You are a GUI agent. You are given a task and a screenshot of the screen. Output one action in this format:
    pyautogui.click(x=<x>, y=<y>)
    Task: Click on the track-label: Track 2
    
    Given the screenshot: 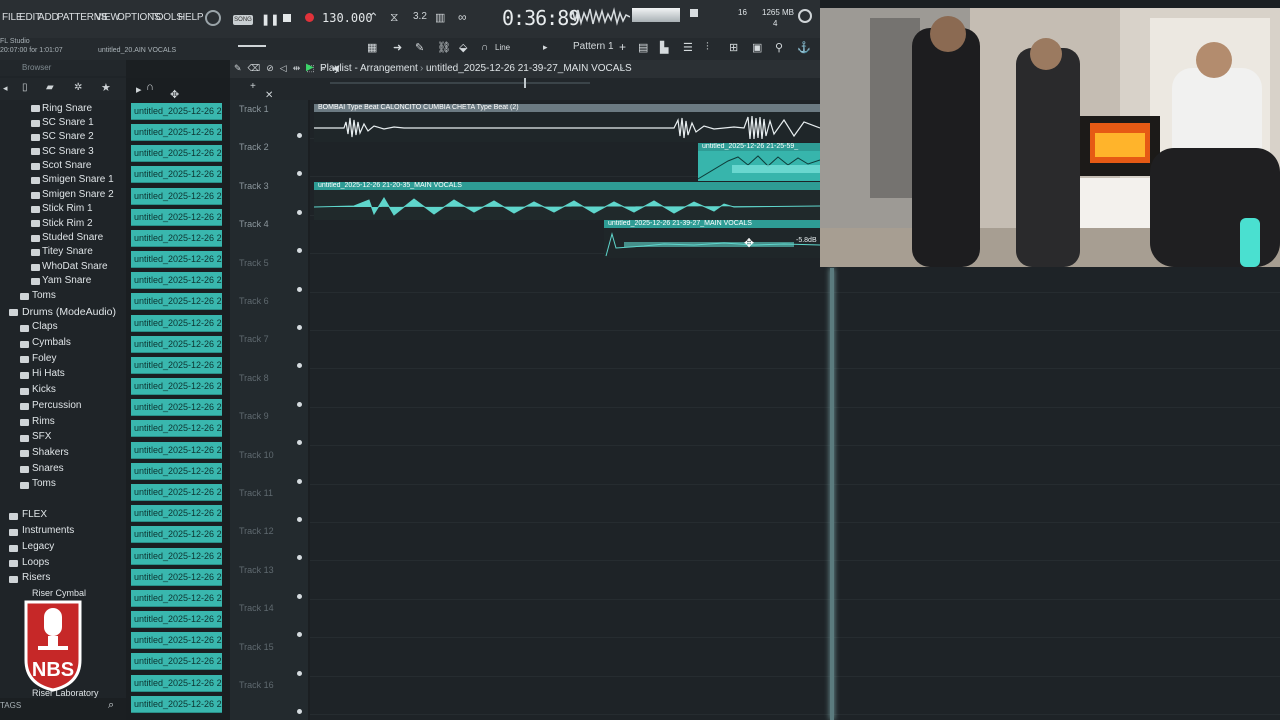 What is the action you would take?
    pyautogui.click(x=254, y=147)
    